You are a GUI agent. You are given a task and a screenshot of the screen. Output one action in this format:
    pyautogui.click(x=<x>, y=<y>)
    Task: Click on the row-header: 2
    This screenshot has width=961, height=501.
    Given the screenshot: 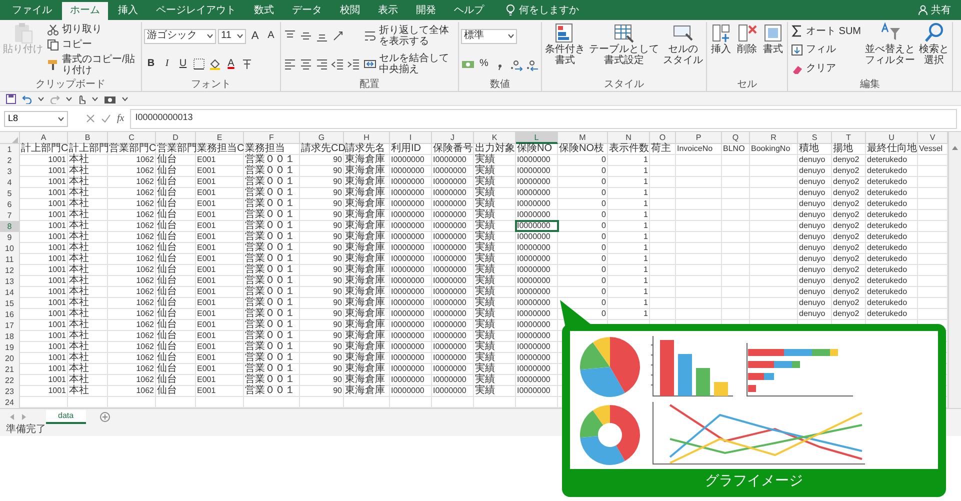 What is the action you would take?
    pyautogui.click(x=10, y=160)
    